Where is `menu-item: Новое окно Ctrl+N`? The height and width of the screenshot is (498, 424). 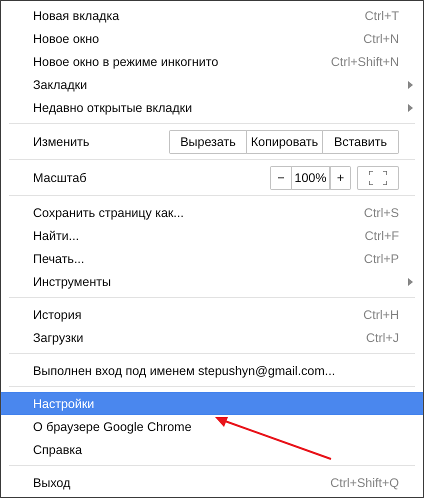 menu-item: Новое окно Ctrl+N is located at coordinates (212, 38).